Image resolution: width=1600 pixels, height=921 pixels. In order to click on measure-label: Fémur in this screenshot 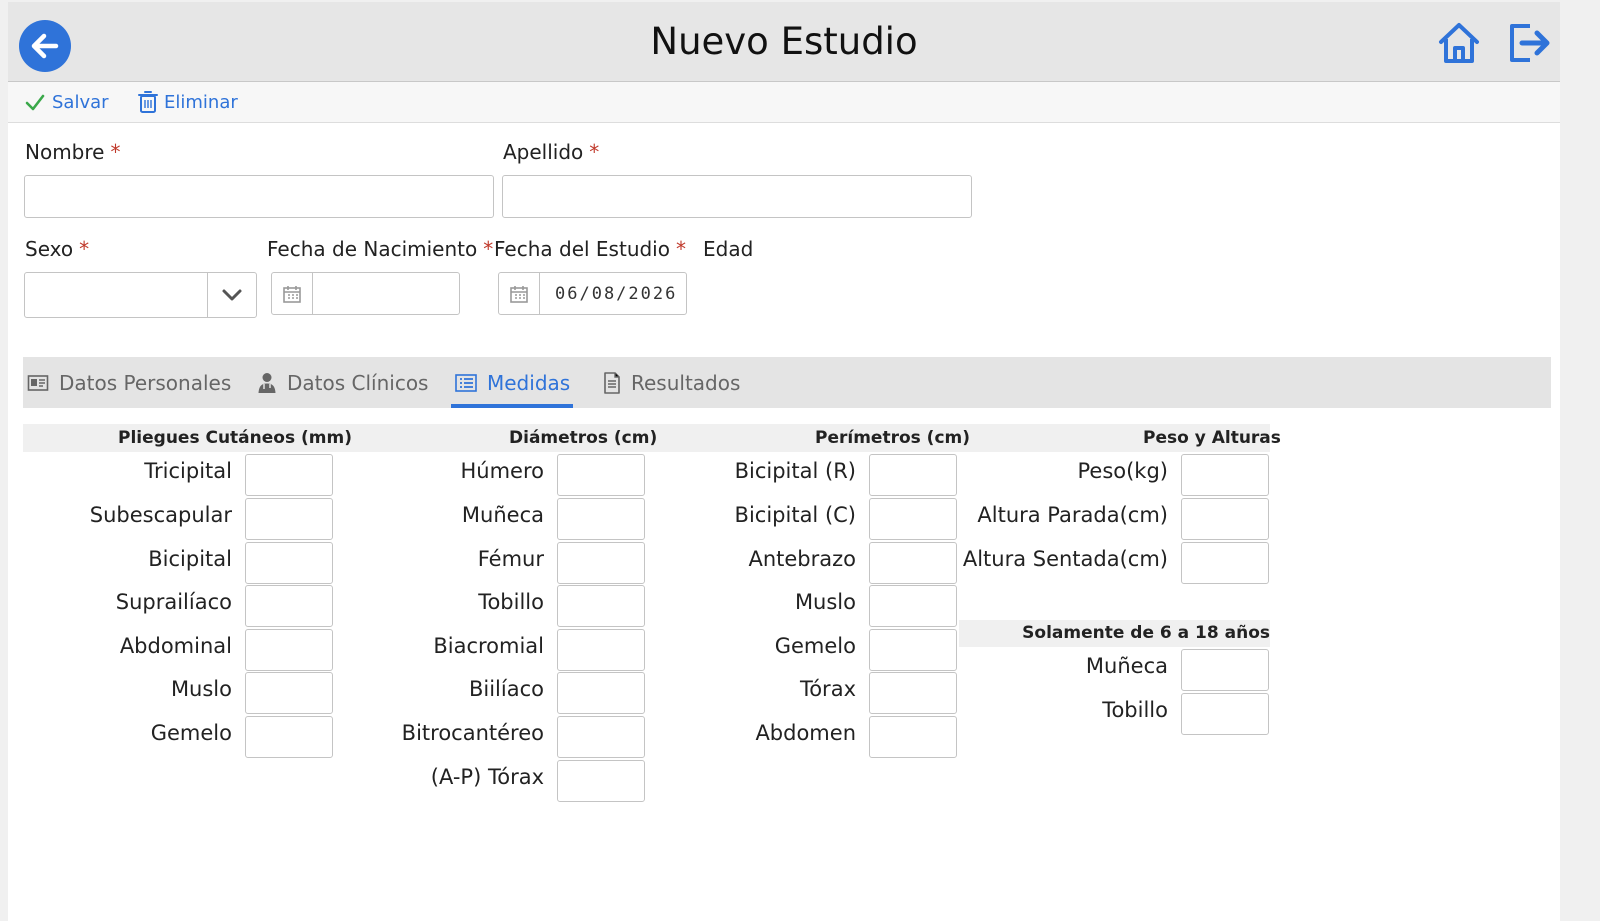, I will do `click(510, 559)`.